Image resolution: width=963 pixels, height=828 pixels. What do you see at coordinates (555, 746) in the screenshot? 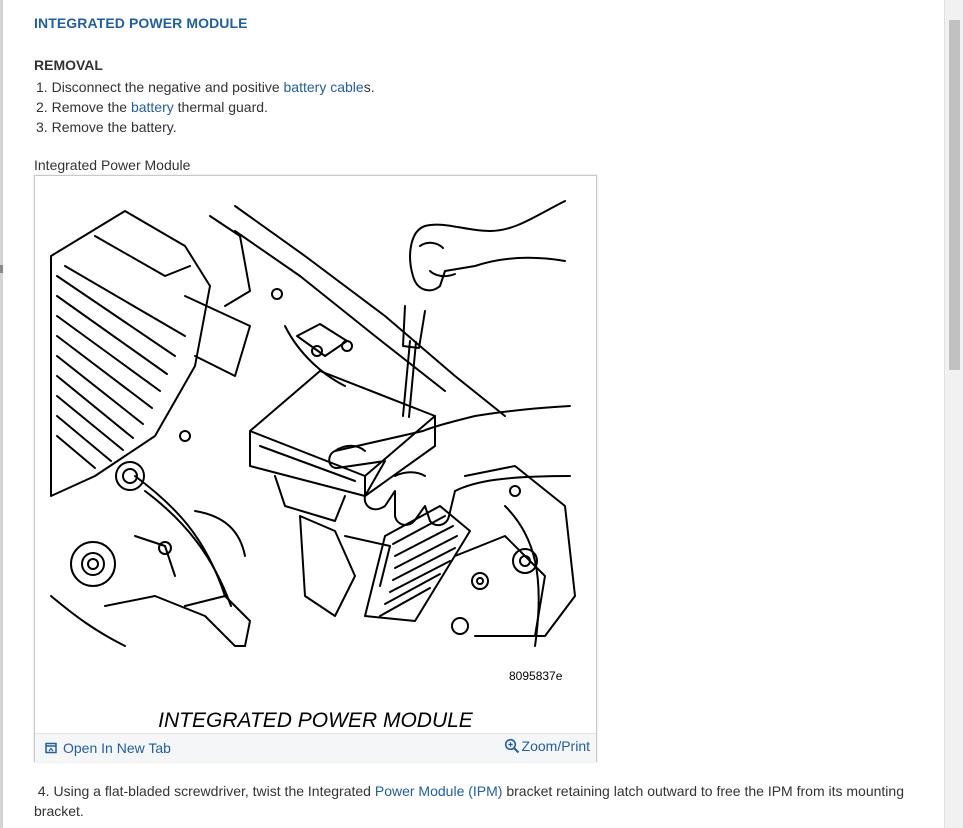
I see `zoom-print-label: Zoom/Print` at bounding box center [555, 746].